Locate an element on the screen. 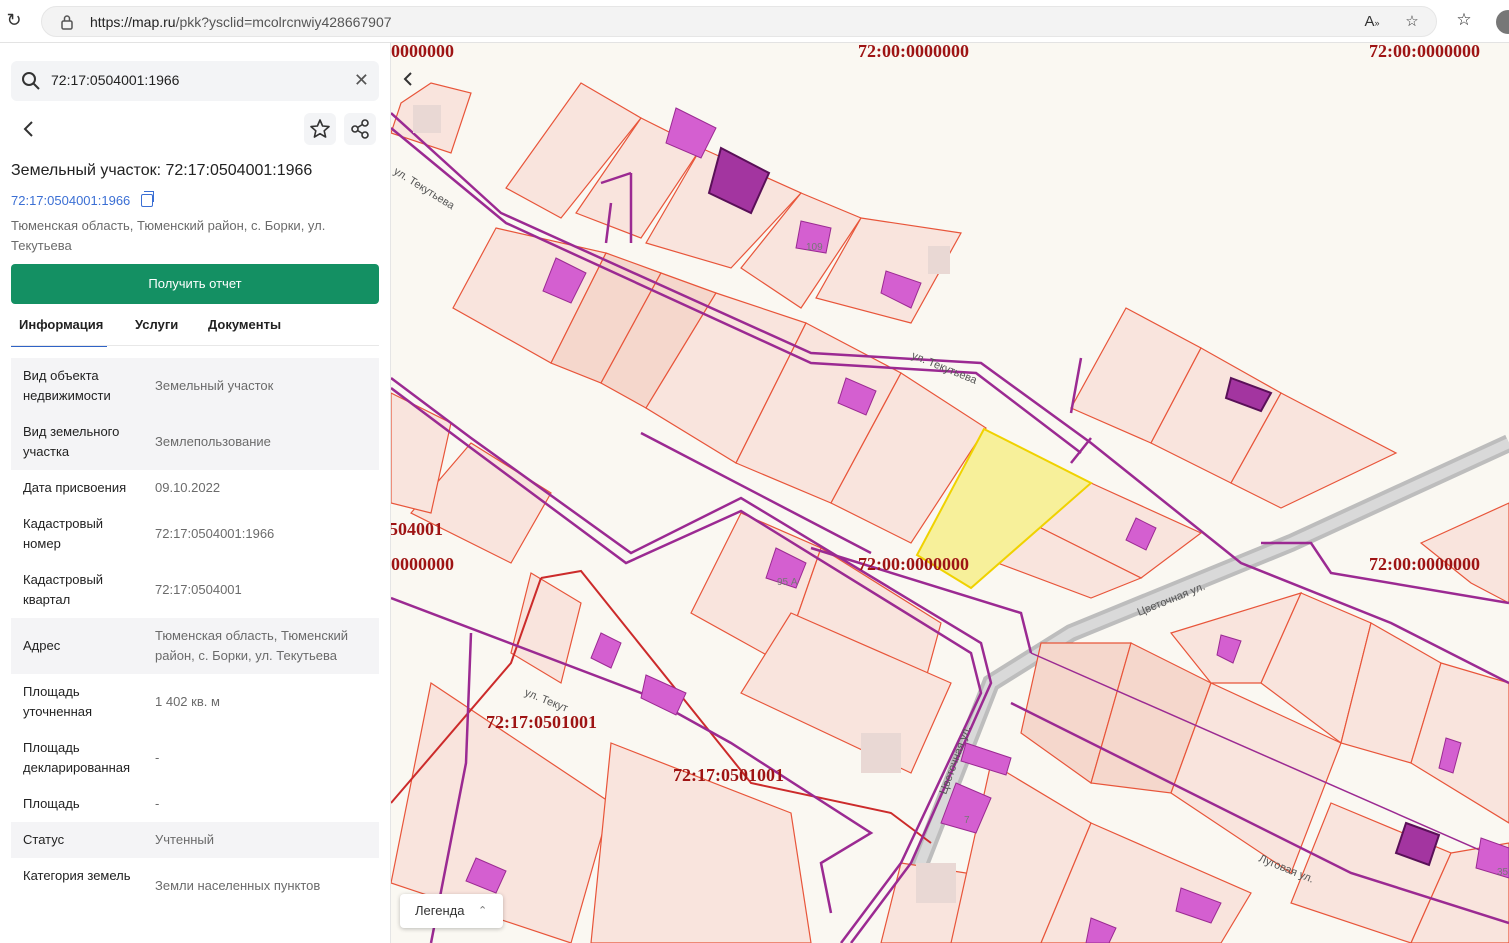 This screenshot has height=943, width=1509. favorite-button is located at coordinates (320, 129).